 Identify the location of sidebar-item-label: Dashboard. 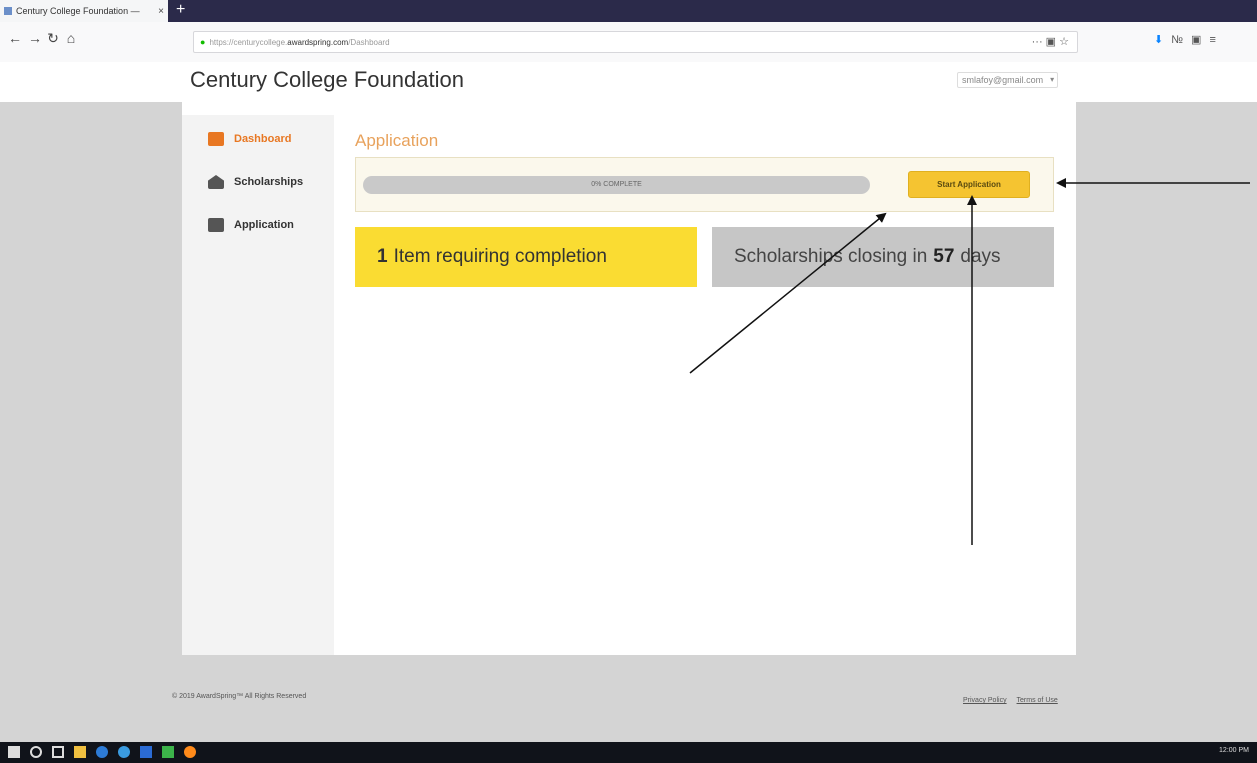
(263, 139).